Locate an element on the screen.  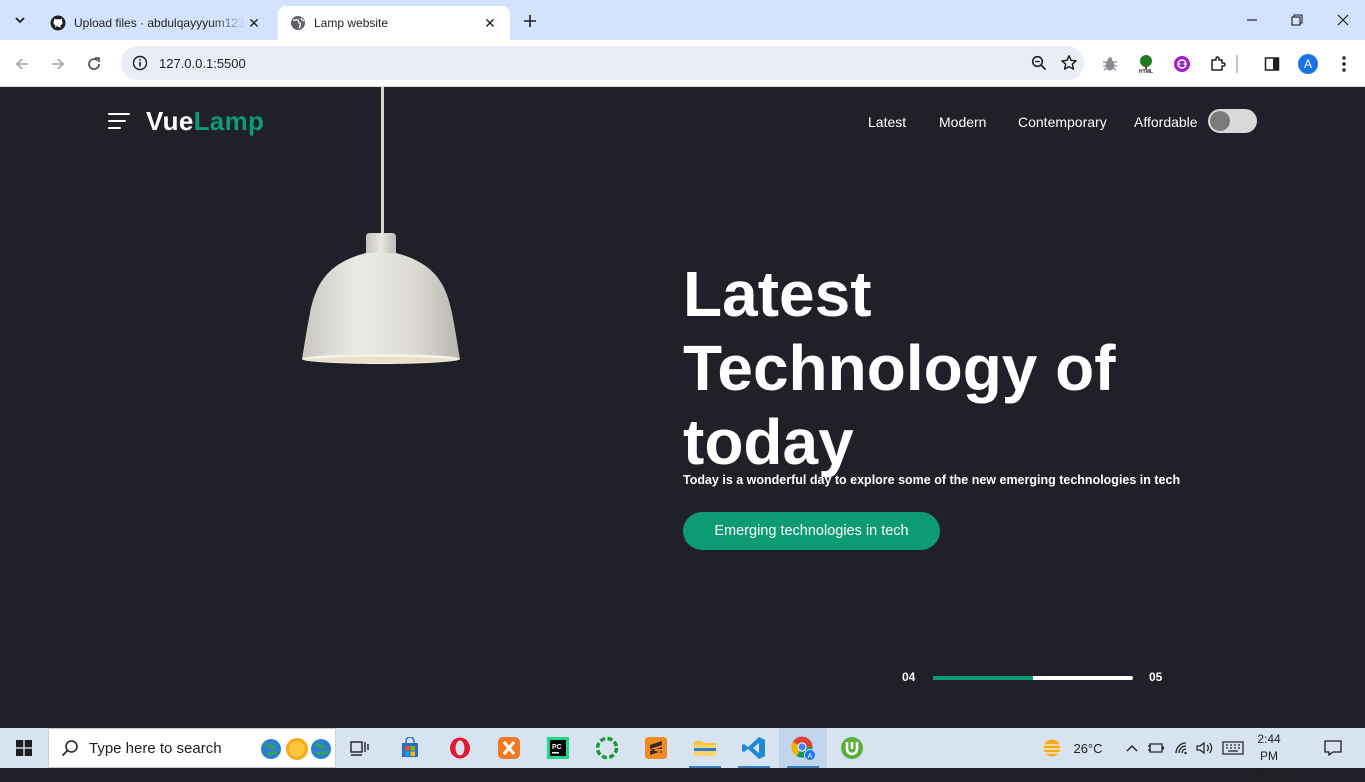
taskbar-file-explorer is located at coordinates (705, 748).